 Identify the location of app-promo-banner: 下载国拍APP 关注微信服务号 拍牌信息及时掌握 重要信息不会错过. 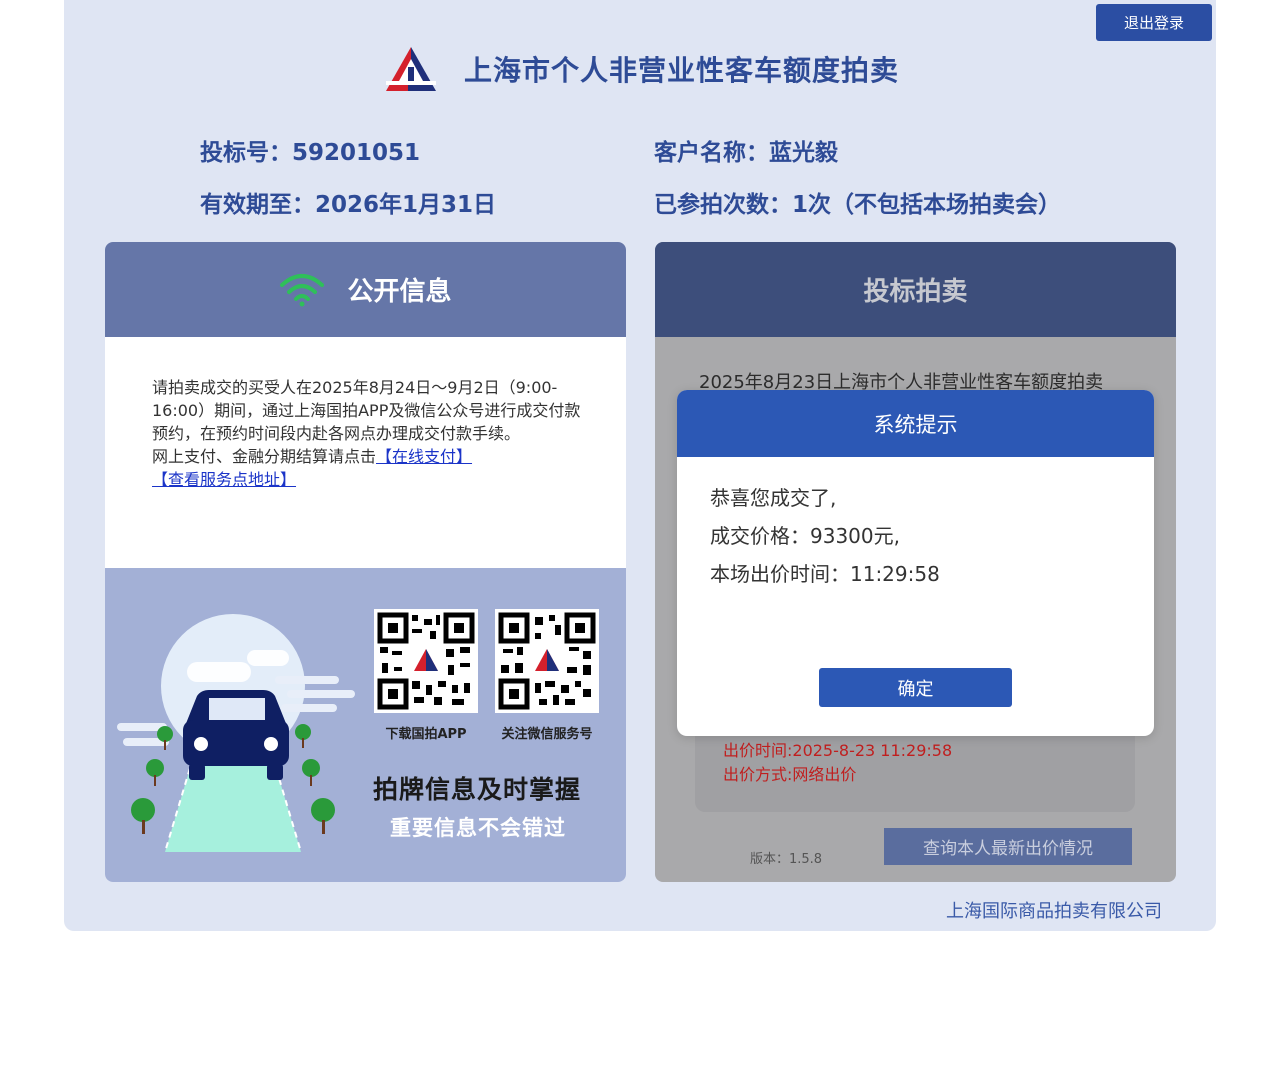
(365, 725).